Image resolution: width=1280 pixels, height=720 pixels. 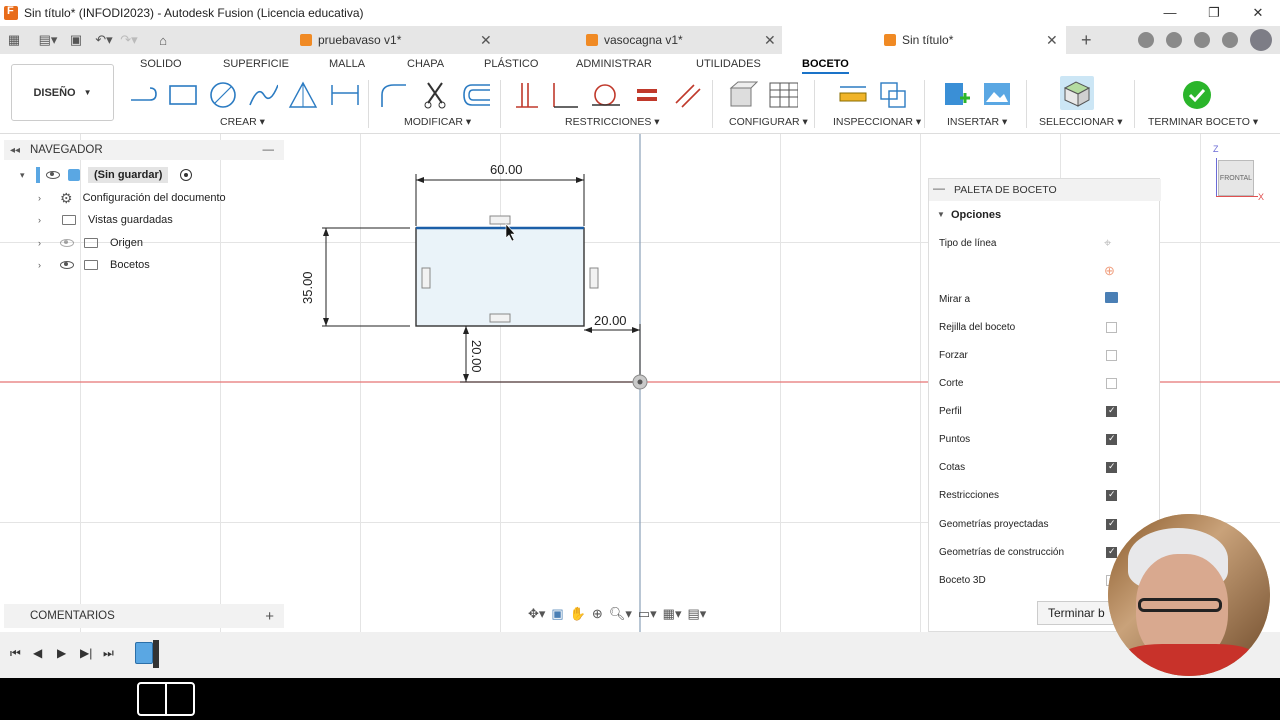 I want to click on zoom-window-icon: 🔍︎▾, so click(x=620, y=614).